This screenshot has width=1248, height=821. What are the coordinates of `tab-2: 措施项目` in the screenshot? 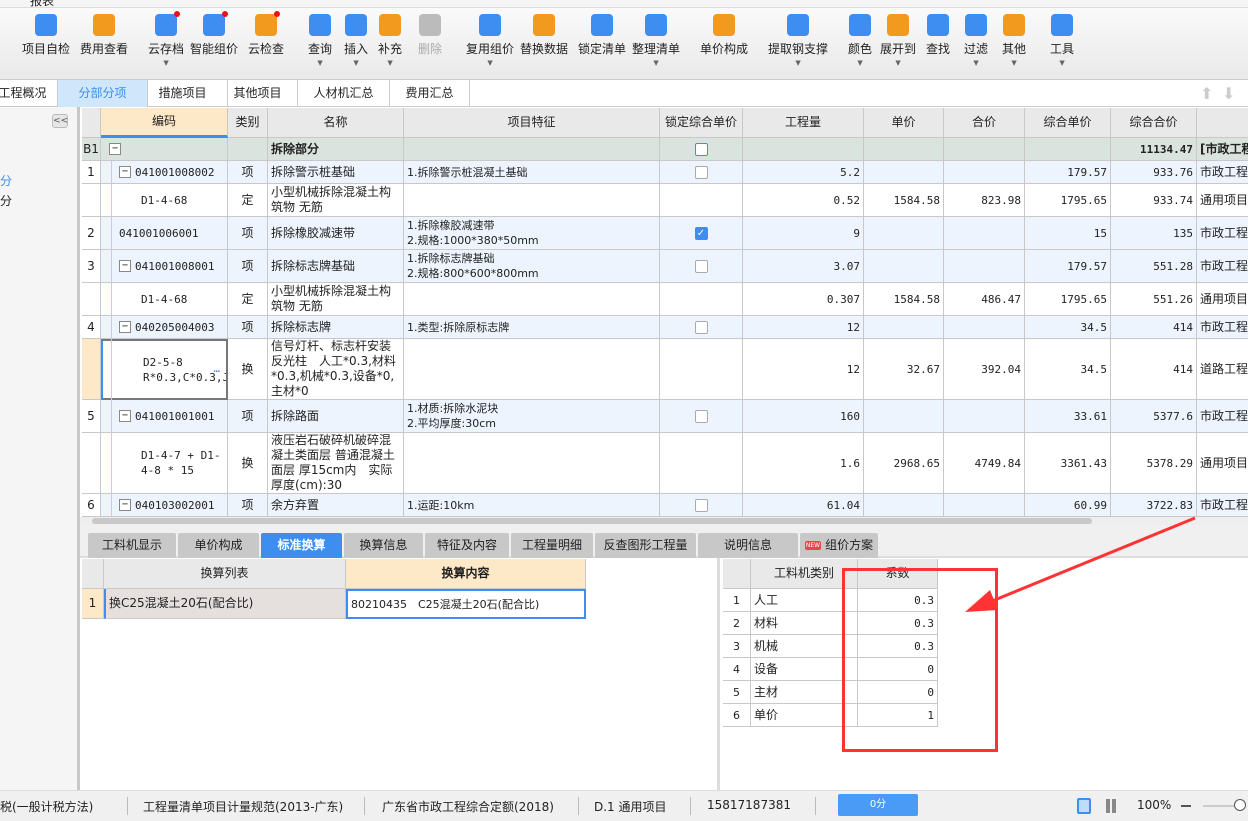 It's located at (183, 93).